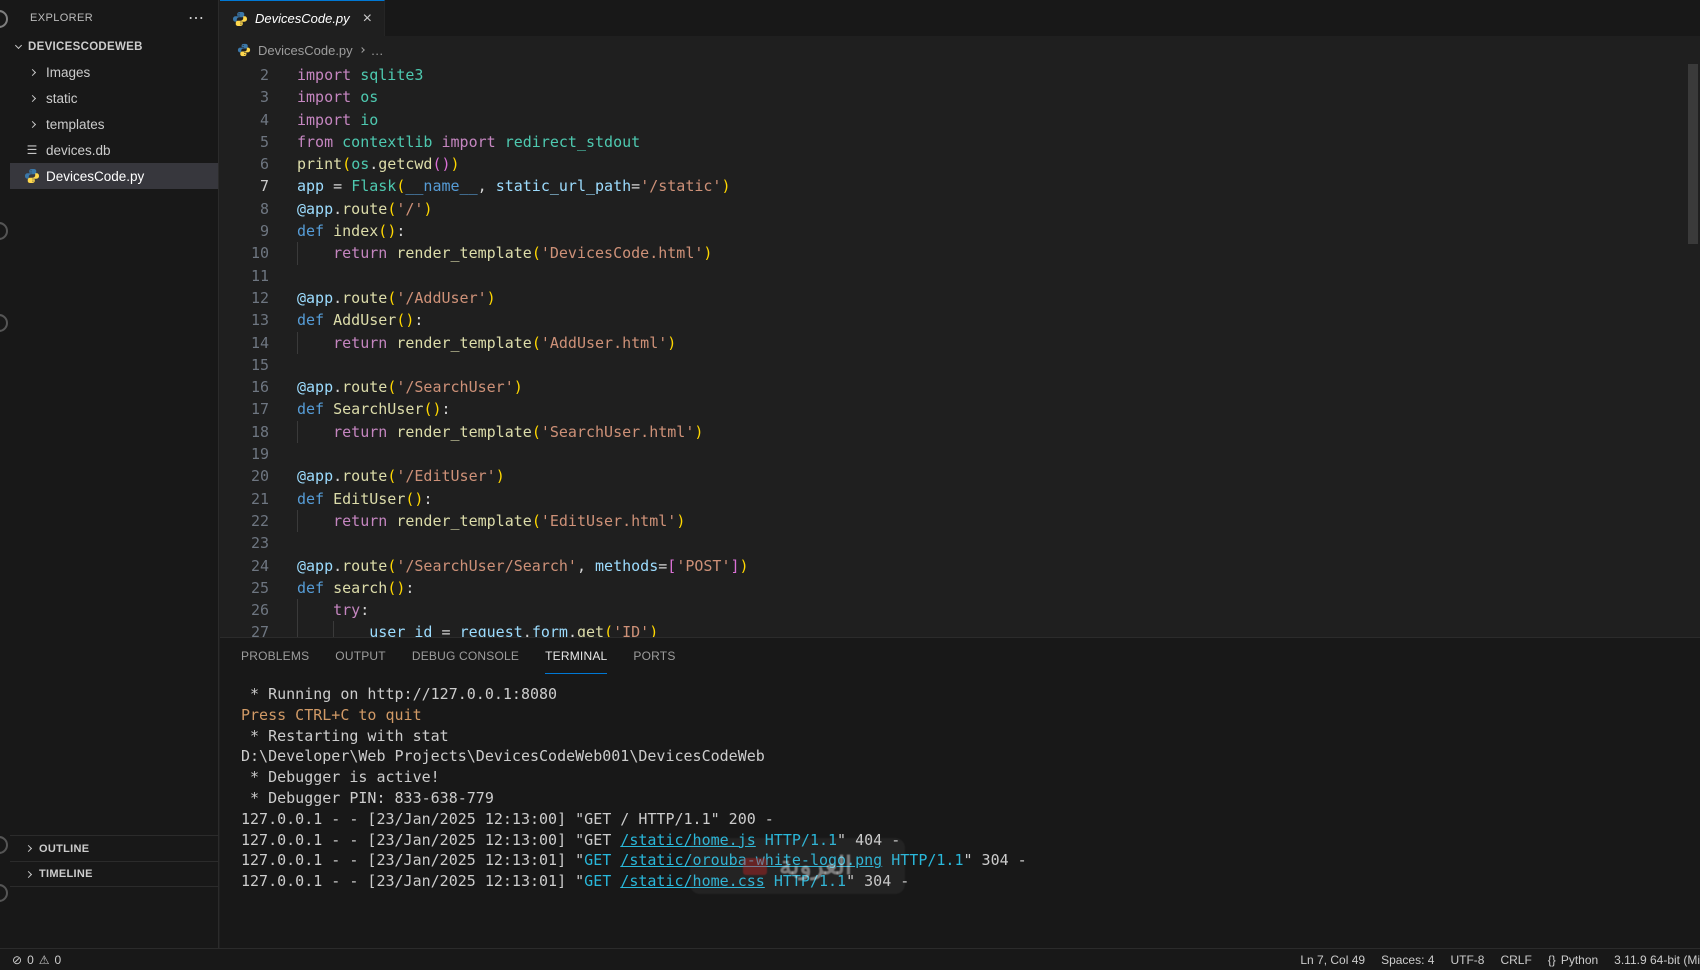 The height and width of the screenshot is (970, 1700). Describe the element at coordinates (1693, 350) in the screenshot. I see `editor-scrollbar` at that location.